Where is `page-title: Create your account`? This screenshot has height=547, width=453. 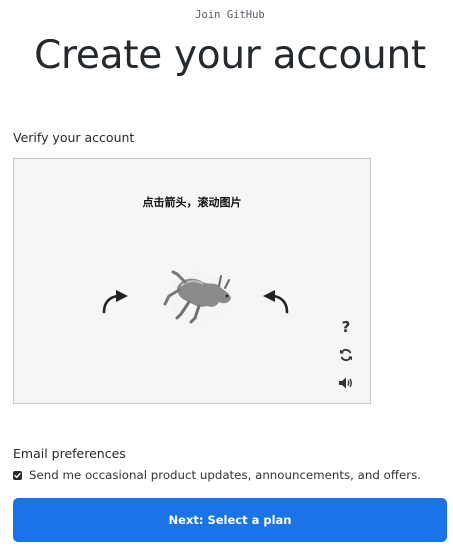
page-title: Create your account is located at coordinates (230, 55).